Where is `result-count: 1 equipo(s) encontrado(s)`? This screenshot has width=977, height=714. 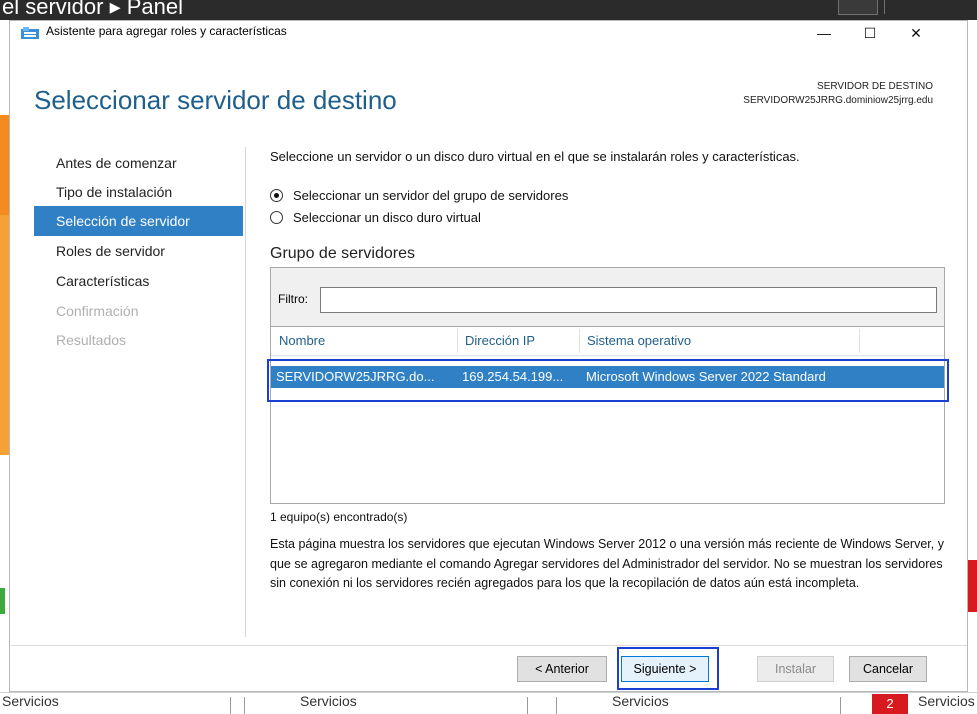 result-count: 1 equipo(s) encontrado(s) is located at coordinates (339, 517).